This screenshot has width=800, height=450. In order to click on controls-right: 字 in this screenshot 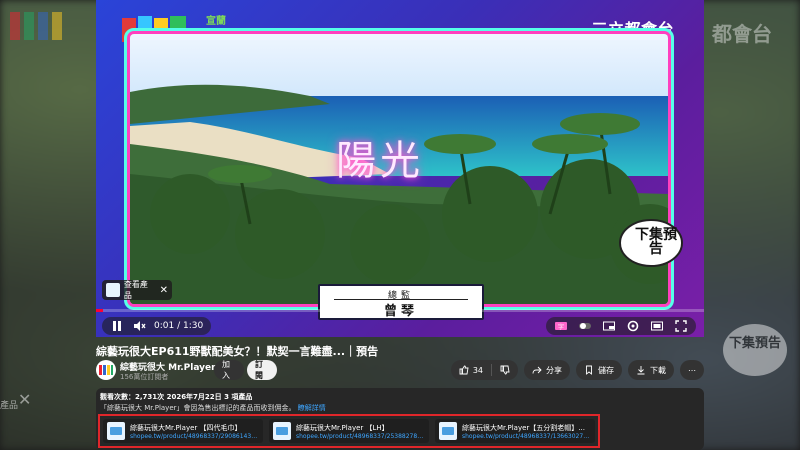, I will do `click(621, 326)`.